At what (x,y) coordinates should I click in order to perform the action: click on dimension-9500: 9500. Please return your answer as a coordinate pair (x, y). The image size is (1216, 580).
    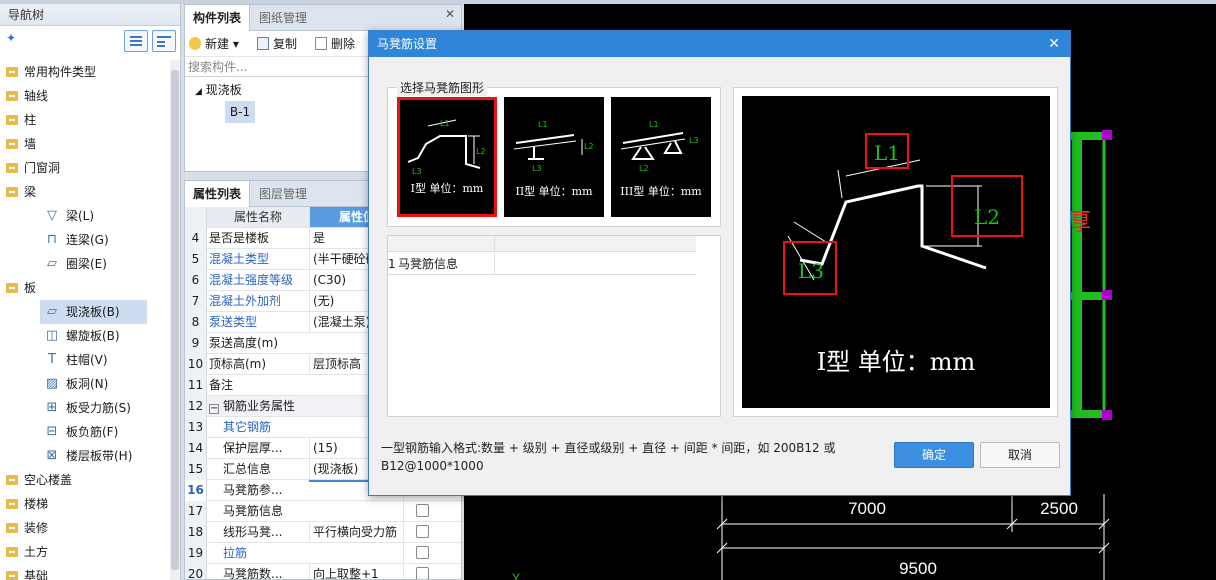
    Looking at the image, I should click on (918, 568).